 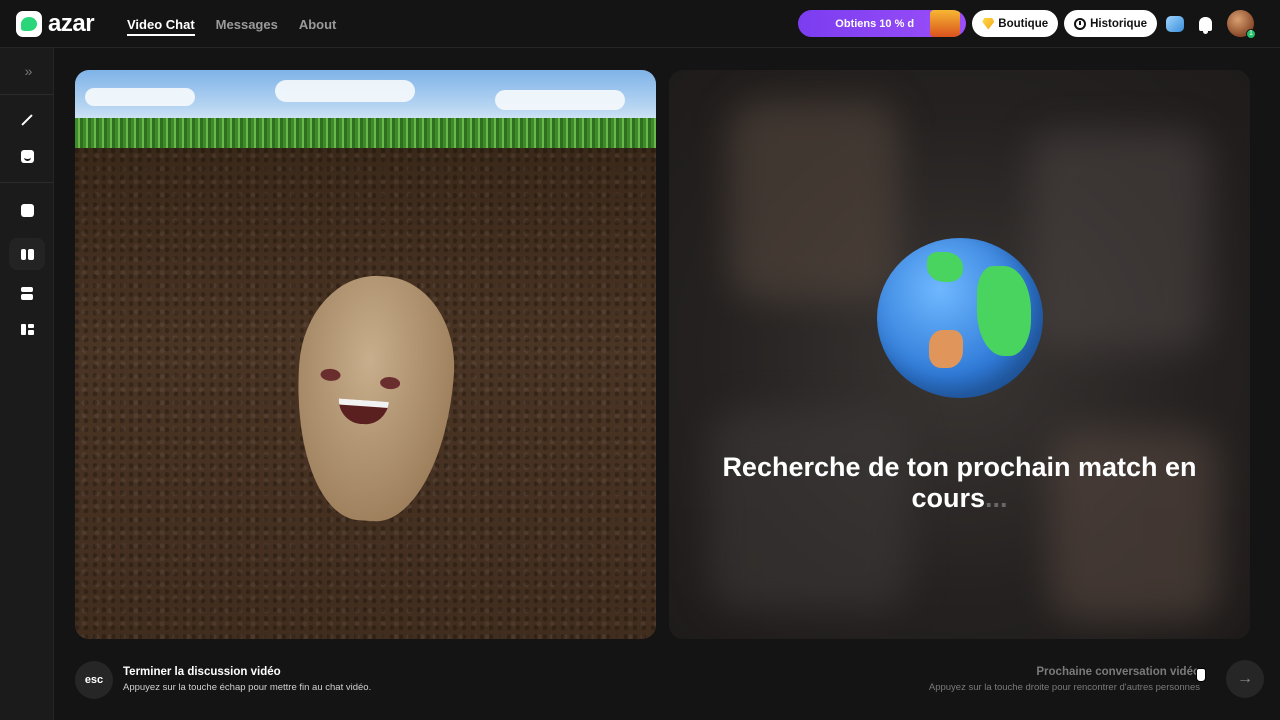 I want to click on history-label: Historique, so click(x=1118, y=23).